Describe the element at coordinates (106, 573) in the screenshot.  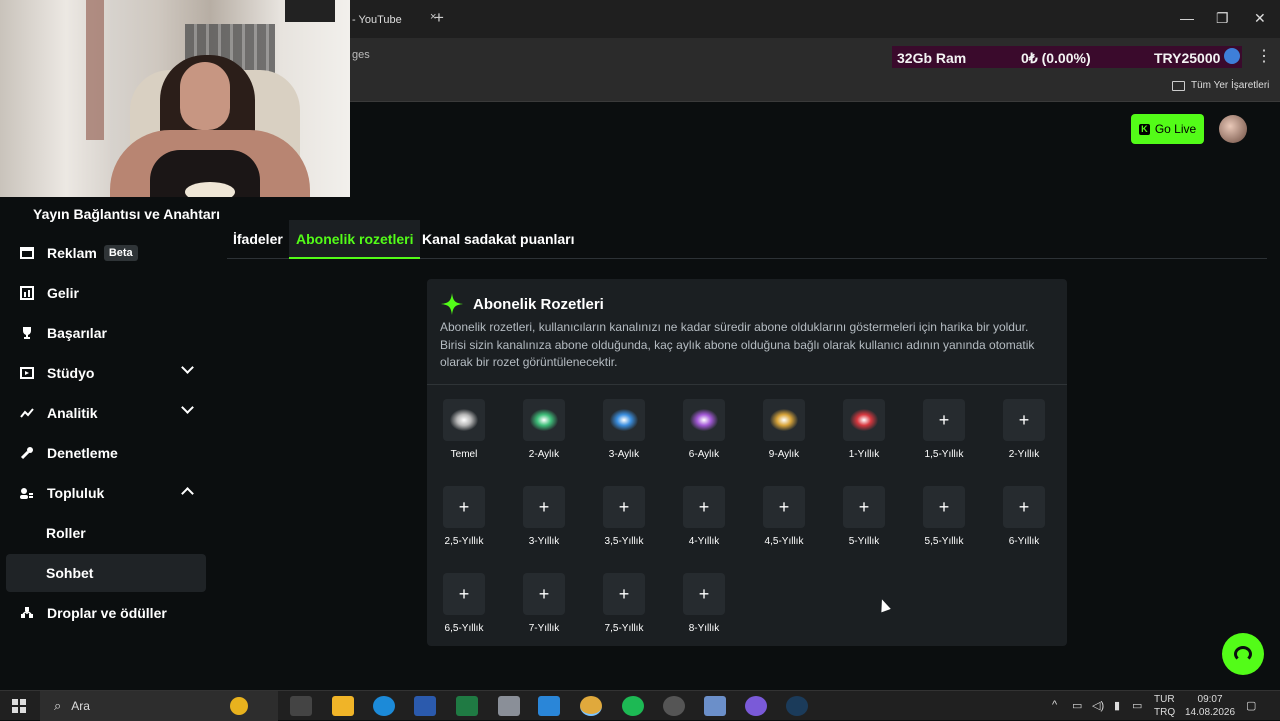
I see `sidebar-item-chat: Sohbet` at that location.